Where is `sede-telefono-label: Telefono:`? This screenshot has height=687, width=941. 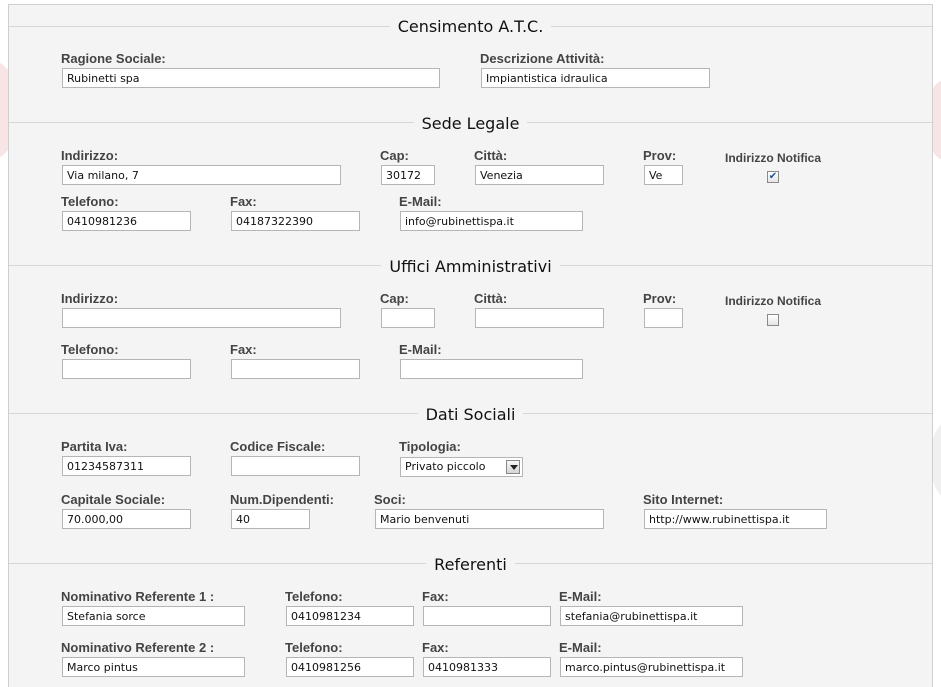 sede-telefono-label: Telefono: is located at coordinates (90, 201).